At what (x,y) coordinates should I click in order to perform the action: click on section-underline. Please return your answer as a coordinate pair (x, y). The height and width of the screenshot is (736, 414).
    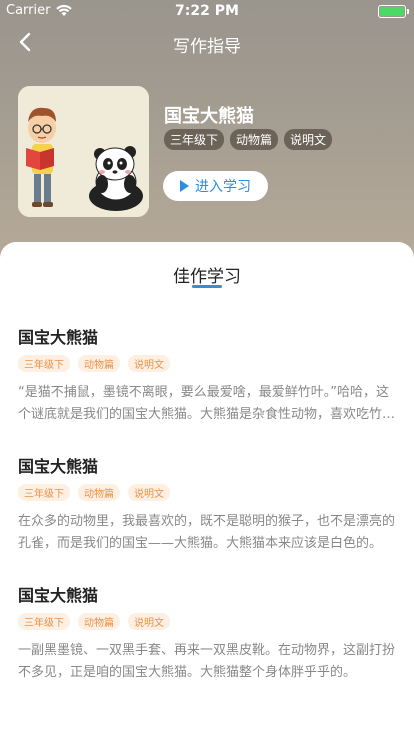
    Looking at the image, I should click on (207, 286).